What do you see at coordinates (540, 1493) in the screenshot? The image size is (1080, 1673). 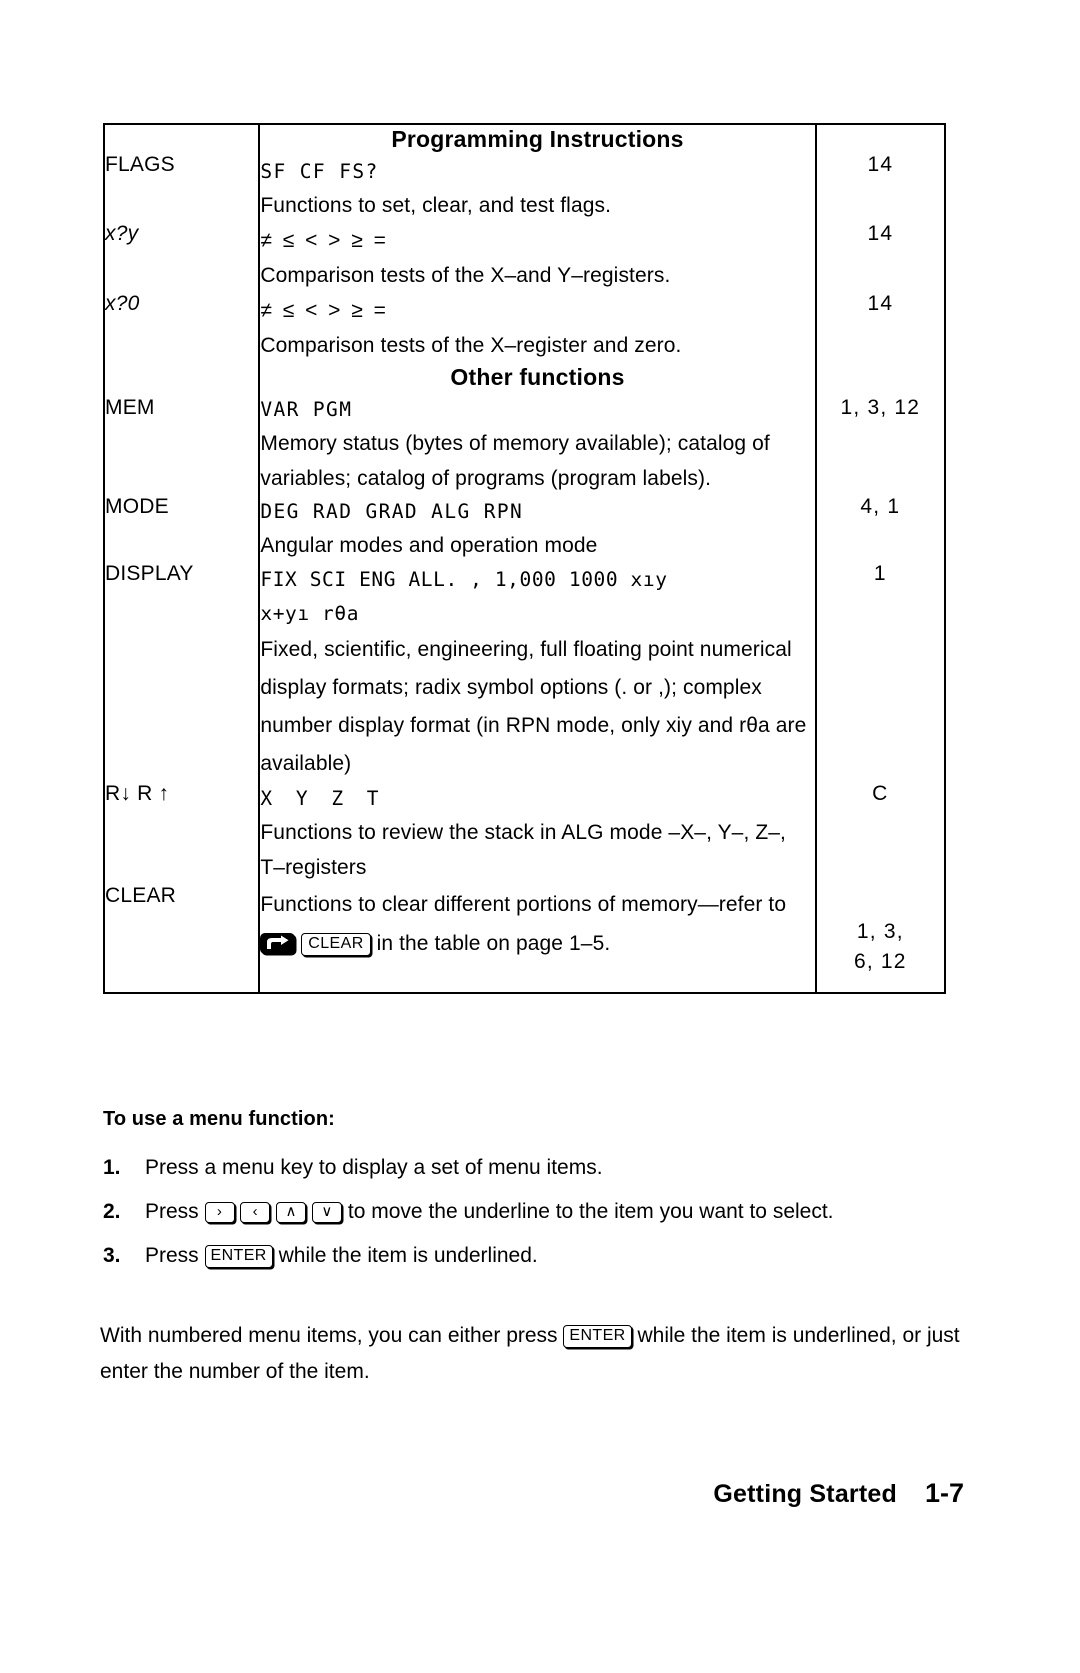 I see `page-footer: Getting Started 1-7` at bounding box center [540, 1493].